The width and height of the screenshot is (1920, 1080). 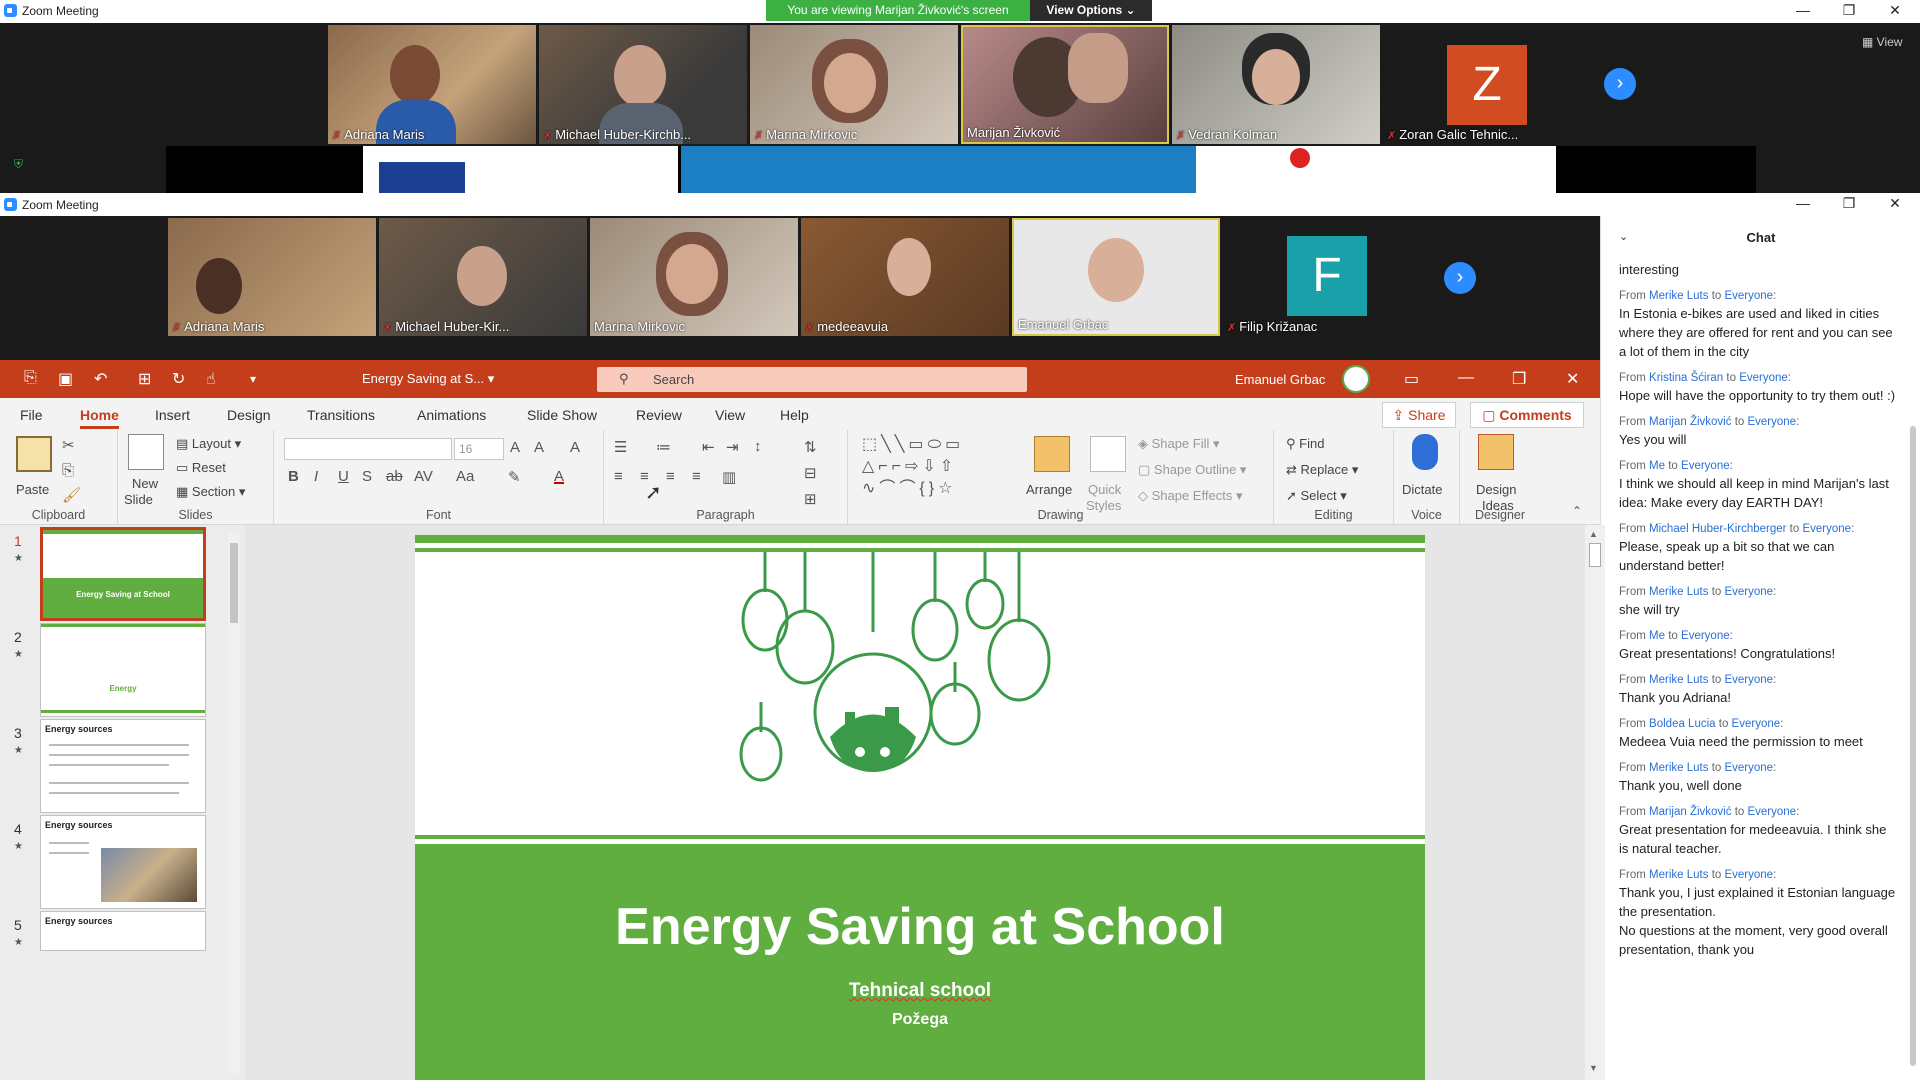 What do you see at coordinates (123, 766) in the screenshot?
I see `slide-thumbnail-3: Energy sources` at bounding box center [123, 766].